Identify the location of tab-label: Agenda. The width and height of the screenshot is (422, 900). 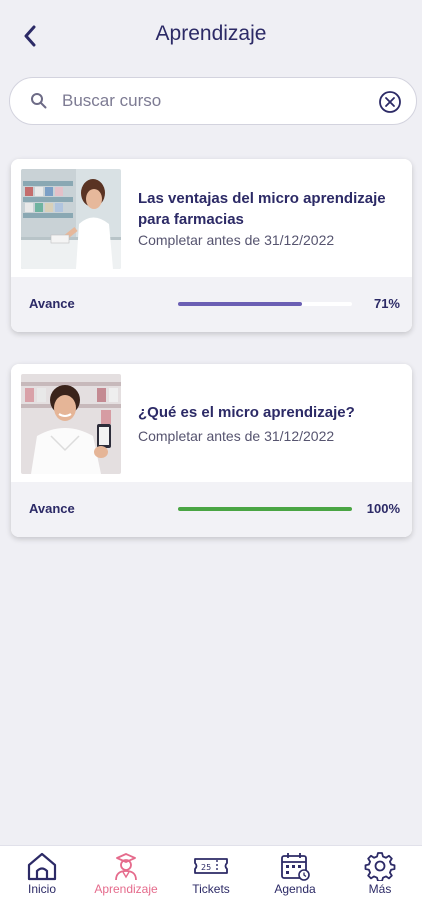
(295, 889).